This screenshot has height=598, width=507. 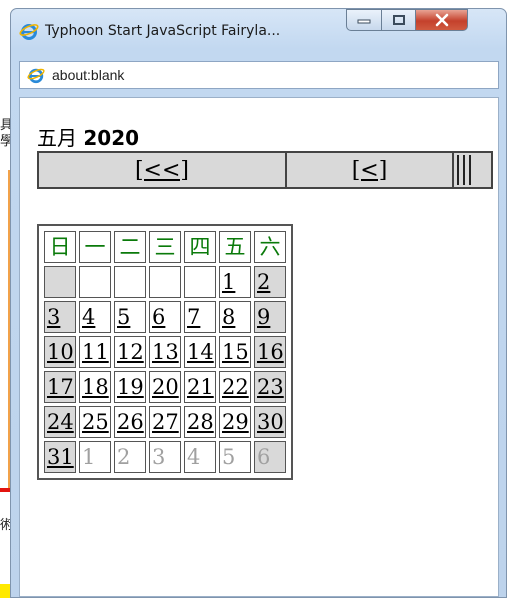 I want to click on prev-month-link: [<], so click(x=370, y=170).